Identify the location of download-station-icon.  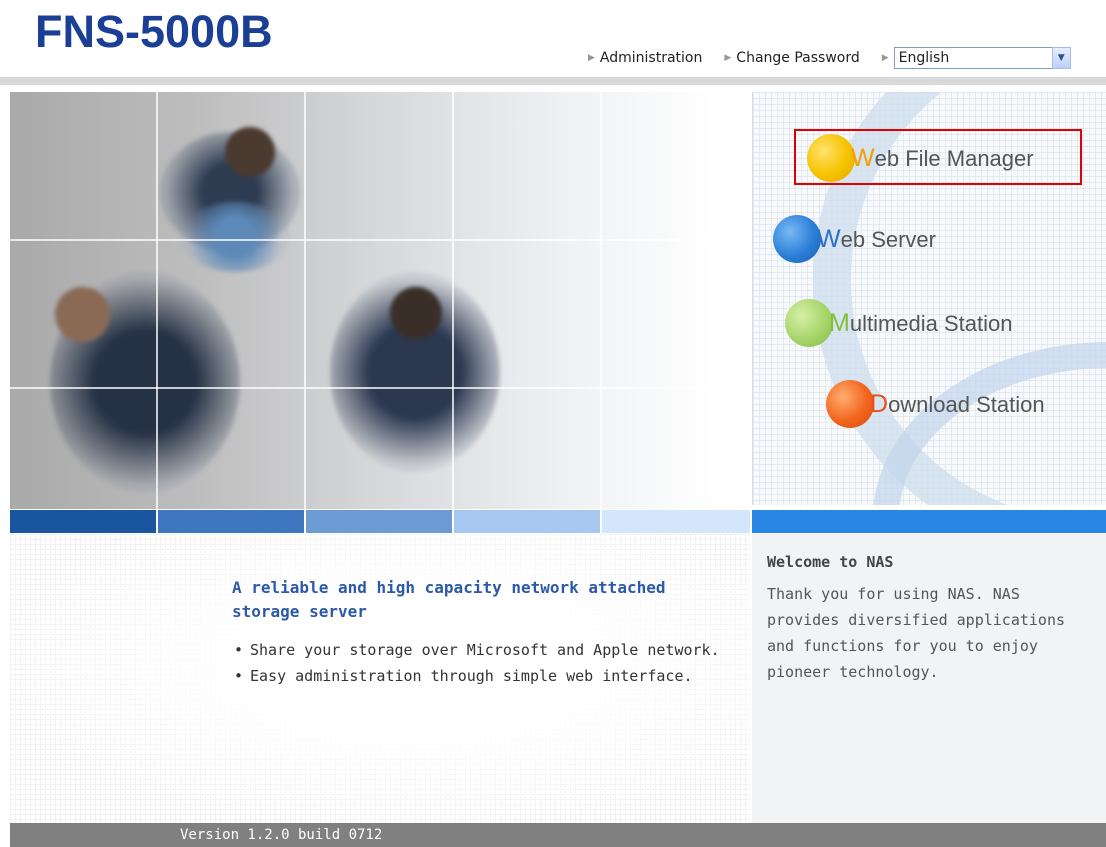
(850, 404).